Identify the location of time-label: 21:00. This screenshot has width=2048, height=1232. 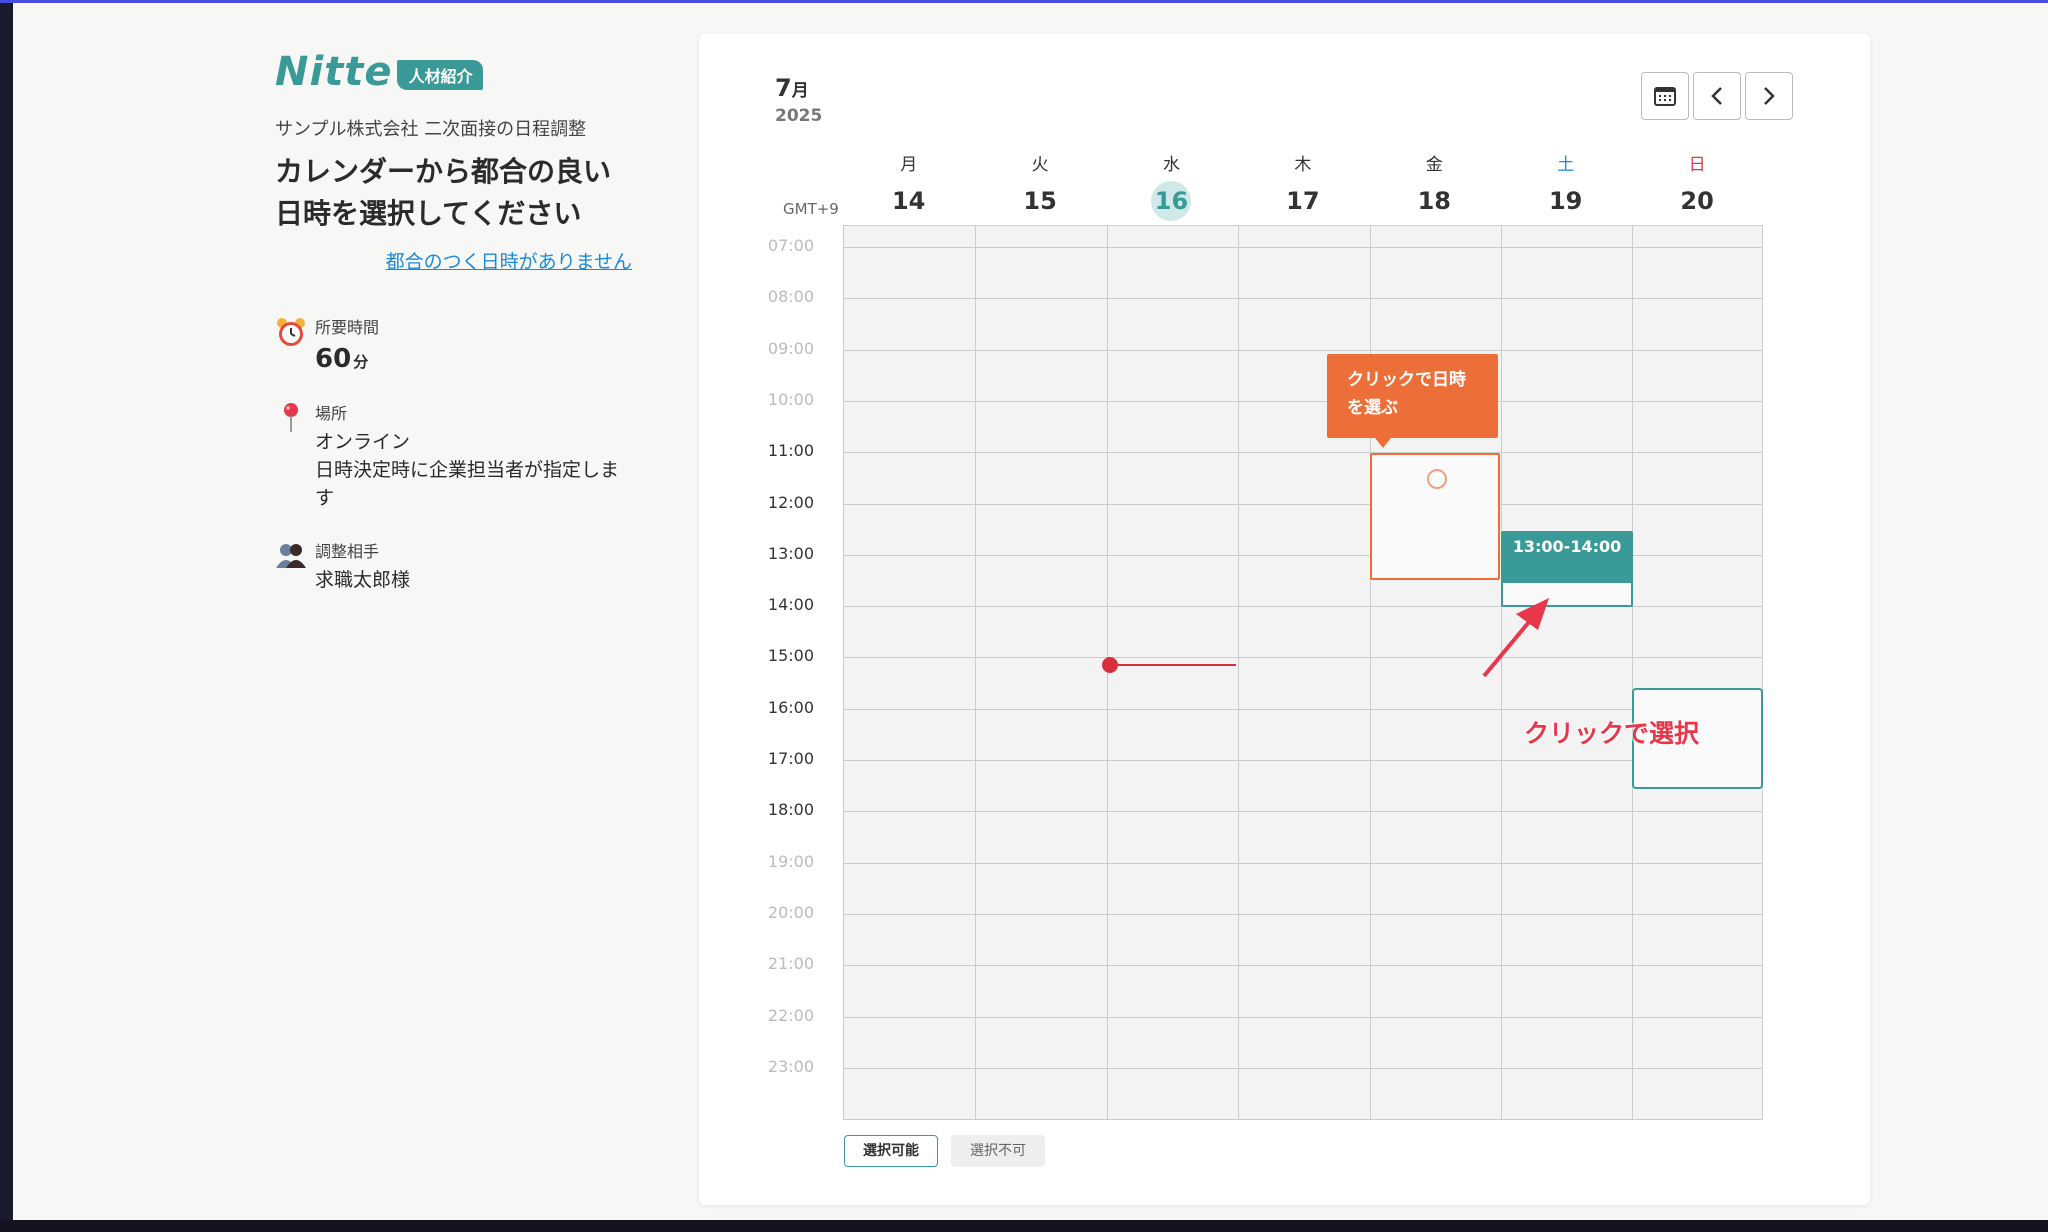
(790, 964).